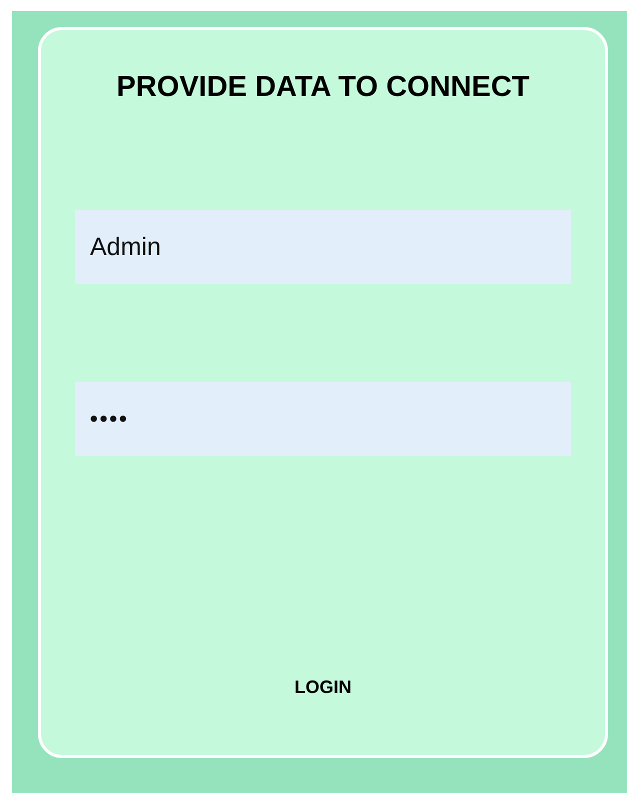  I want to click on password-field: ••••, so click(323, 419).